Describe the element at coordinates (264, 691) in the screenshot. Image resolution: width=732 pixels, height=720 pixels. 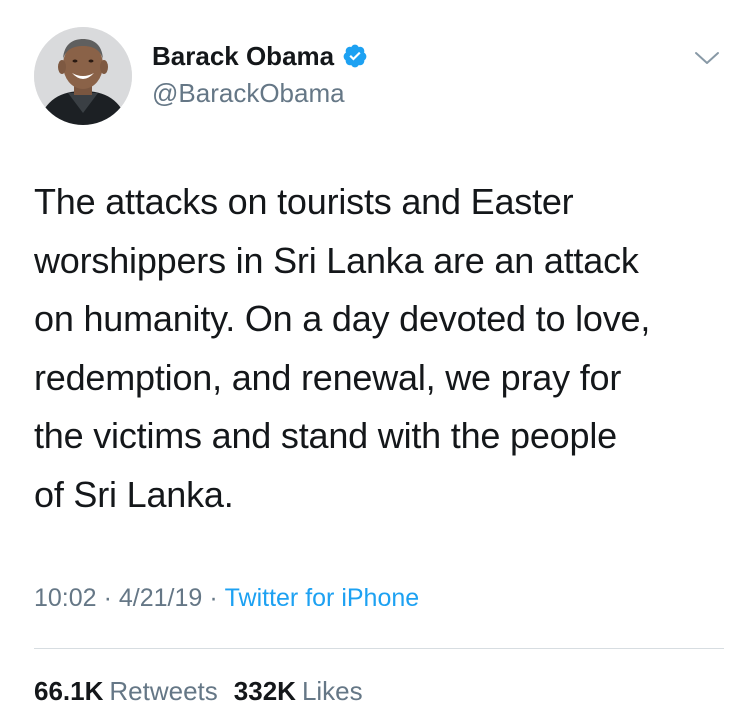
I see `likes-count: 332K` at that location.